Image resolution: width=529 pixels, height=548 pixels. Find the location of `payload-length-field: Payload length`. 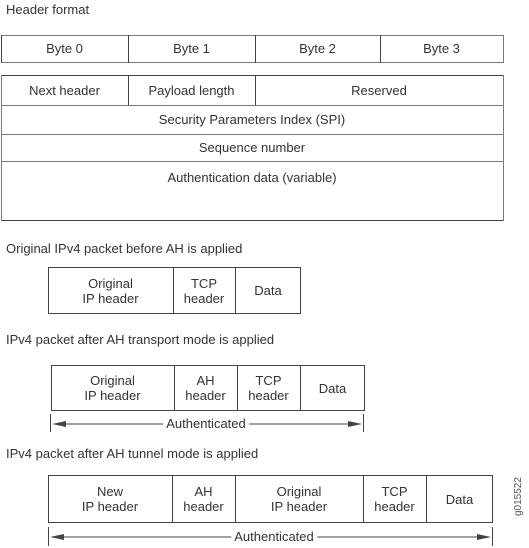

payload-length-field: Payload length is located at coordinates (191, 90).